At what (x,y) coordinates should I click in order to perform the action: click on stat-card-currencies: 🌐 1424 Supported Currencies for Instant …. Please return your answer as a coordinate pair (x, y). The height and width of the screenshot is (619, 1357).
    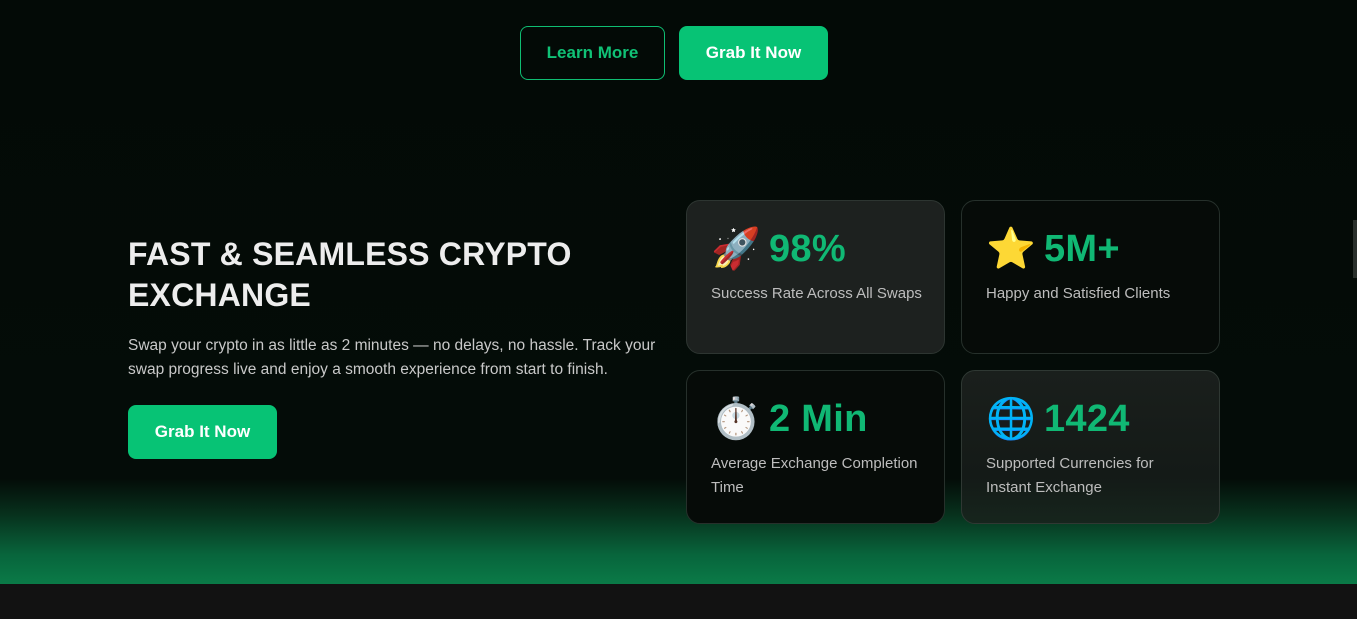
    Looking at the image, I should click on (1090, 447).